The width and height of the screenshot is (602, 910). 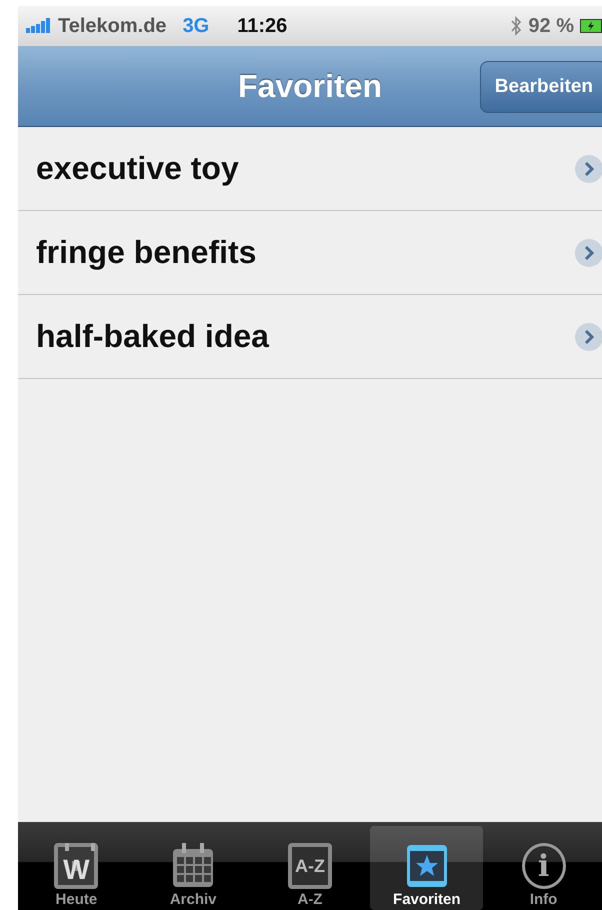 I want to click on network-type: 3G, so click(x=196, y=26).